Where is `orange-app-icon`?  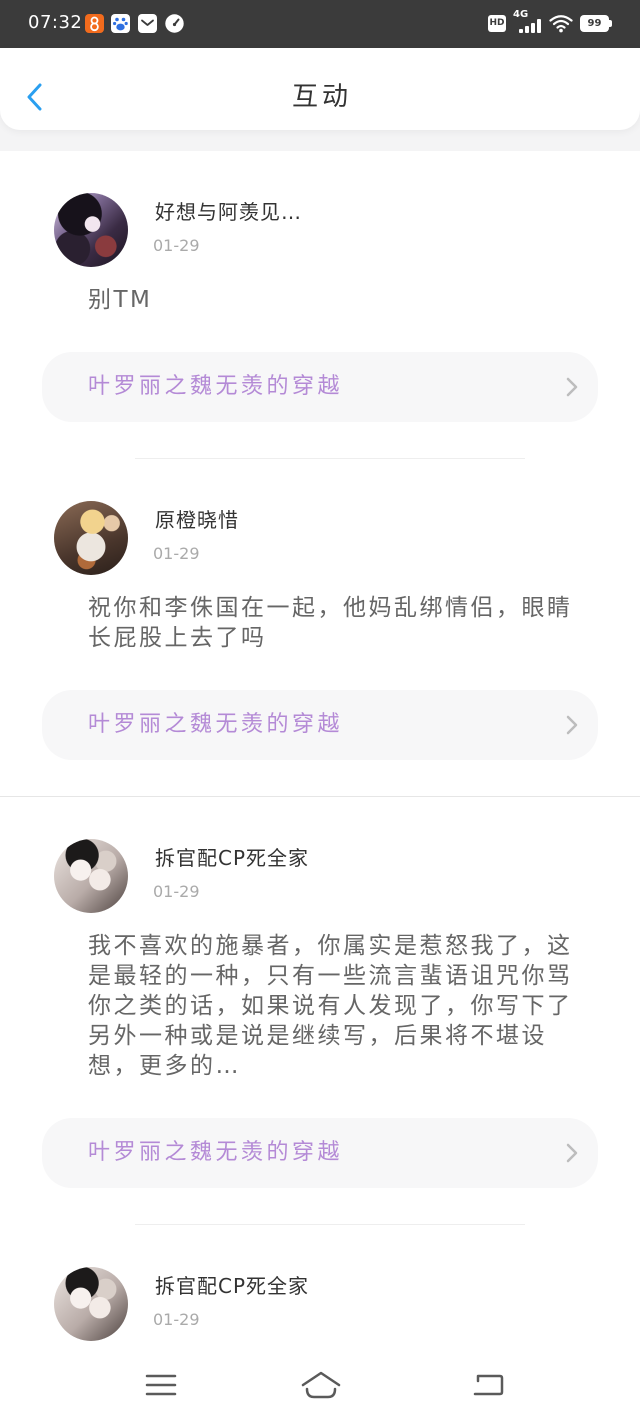
orange-app-icon is located at coordinates (94, 23).